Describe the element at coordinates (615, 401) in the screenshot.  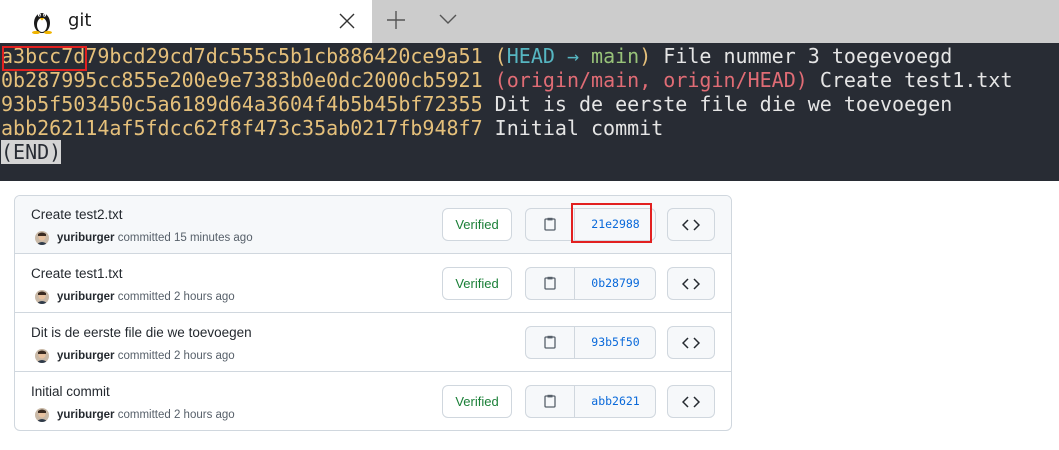
I see `commit-sha-link: abb2621` at that location.